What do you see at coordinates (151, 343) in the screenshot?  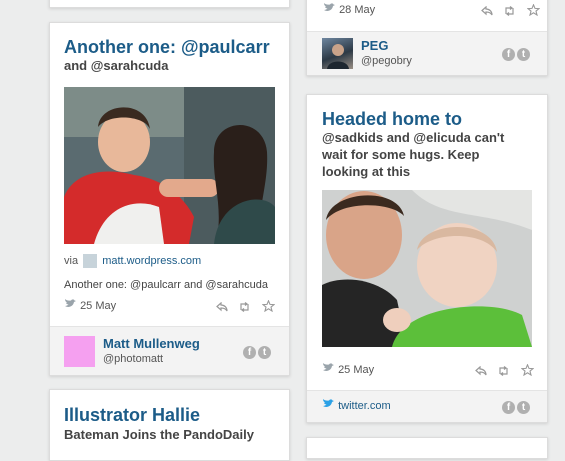 I see `user-name: Matt Mullenweg` at bounding box center [151, 343].